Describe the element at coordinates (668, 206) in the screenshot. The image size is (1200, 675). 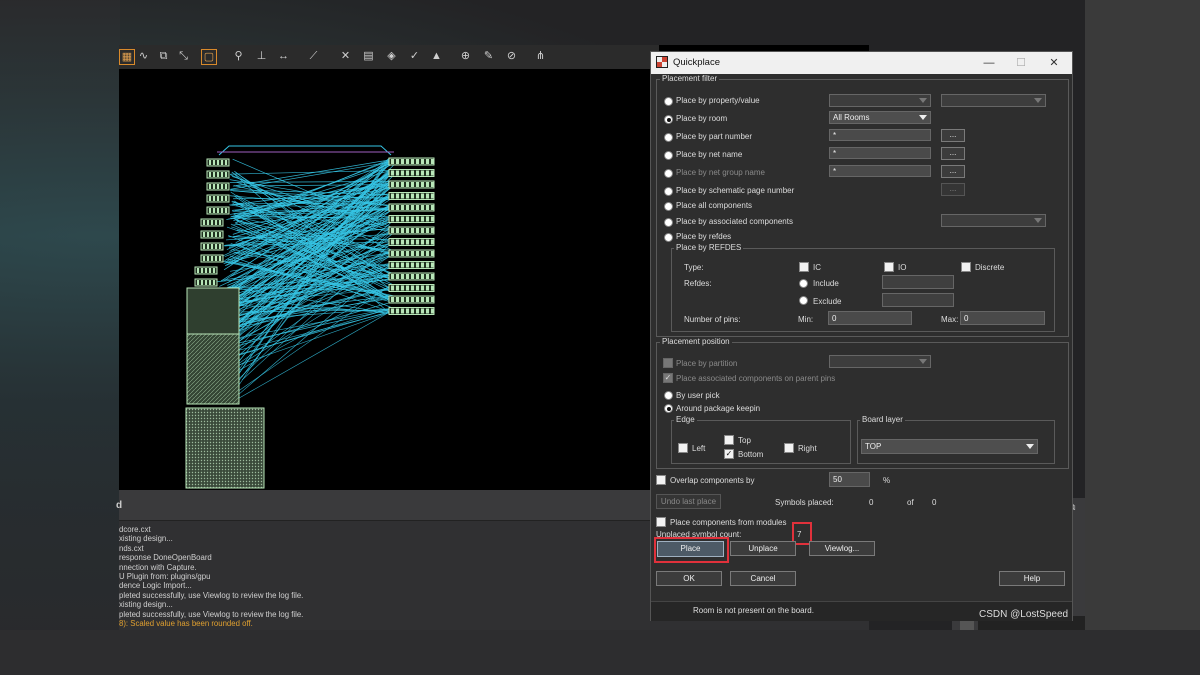
I see `radio-place-all-components` at that location.